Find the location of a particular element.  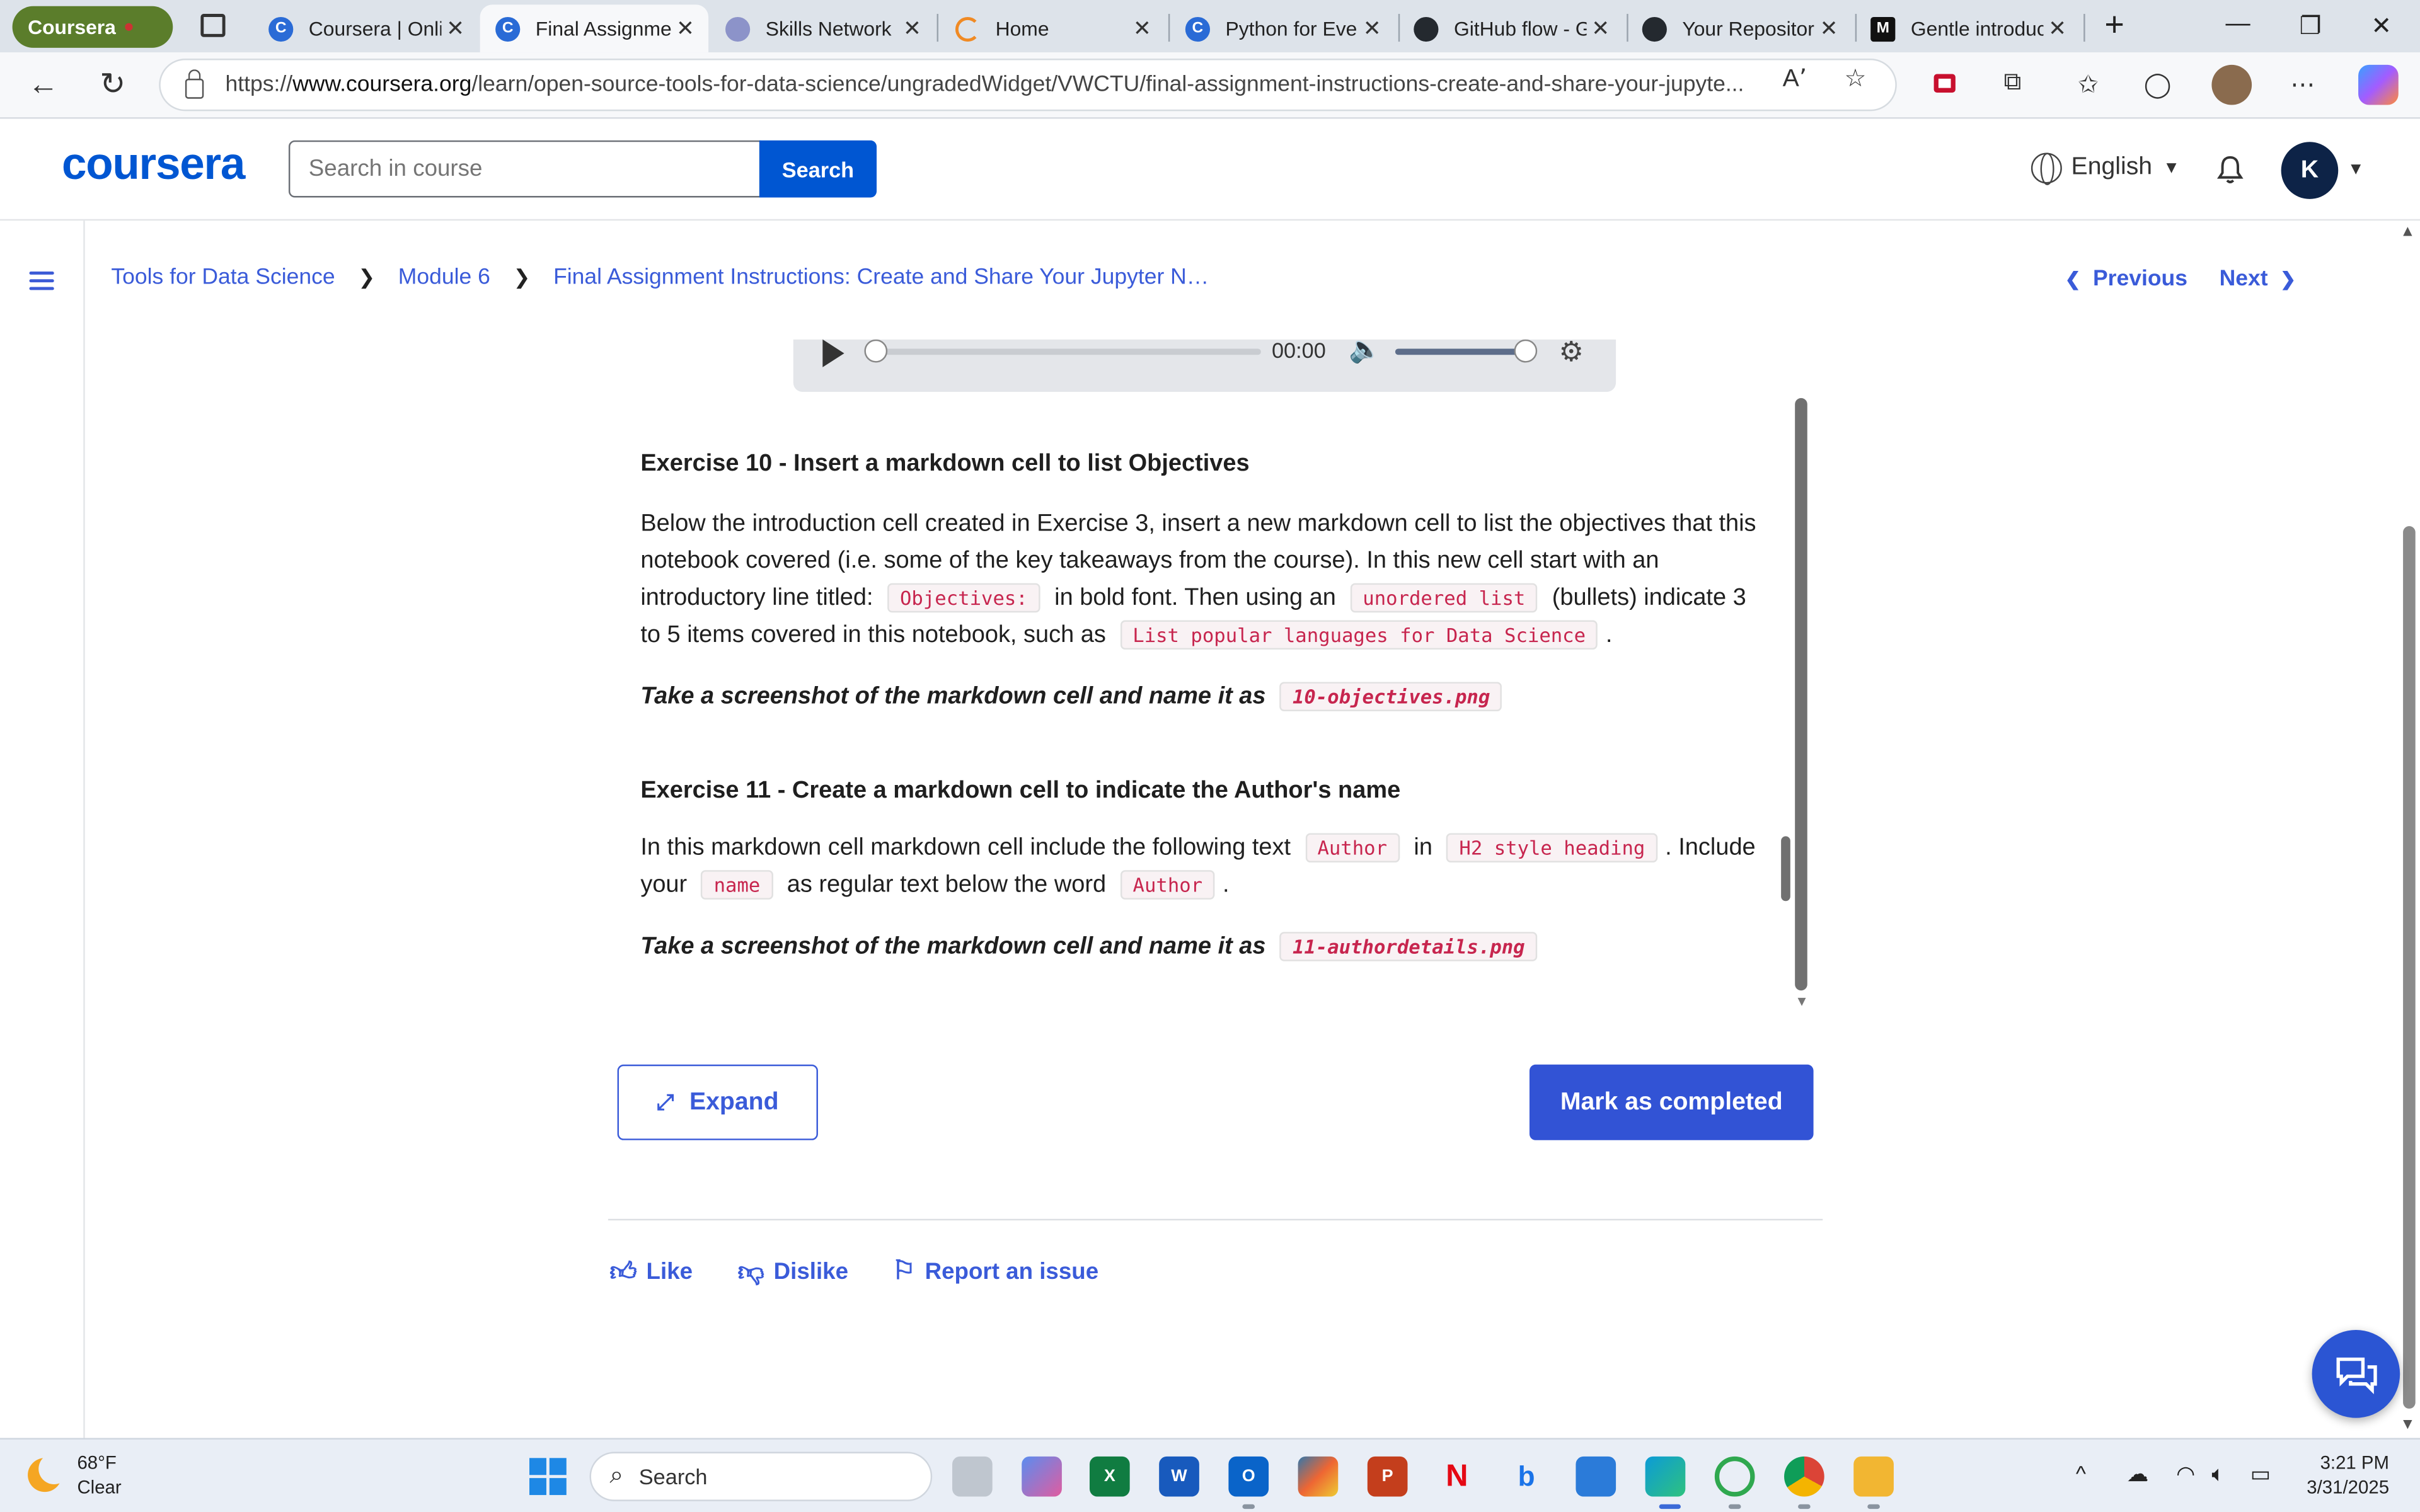

netflix-icon: N is located at coordinates (1457, 1476).